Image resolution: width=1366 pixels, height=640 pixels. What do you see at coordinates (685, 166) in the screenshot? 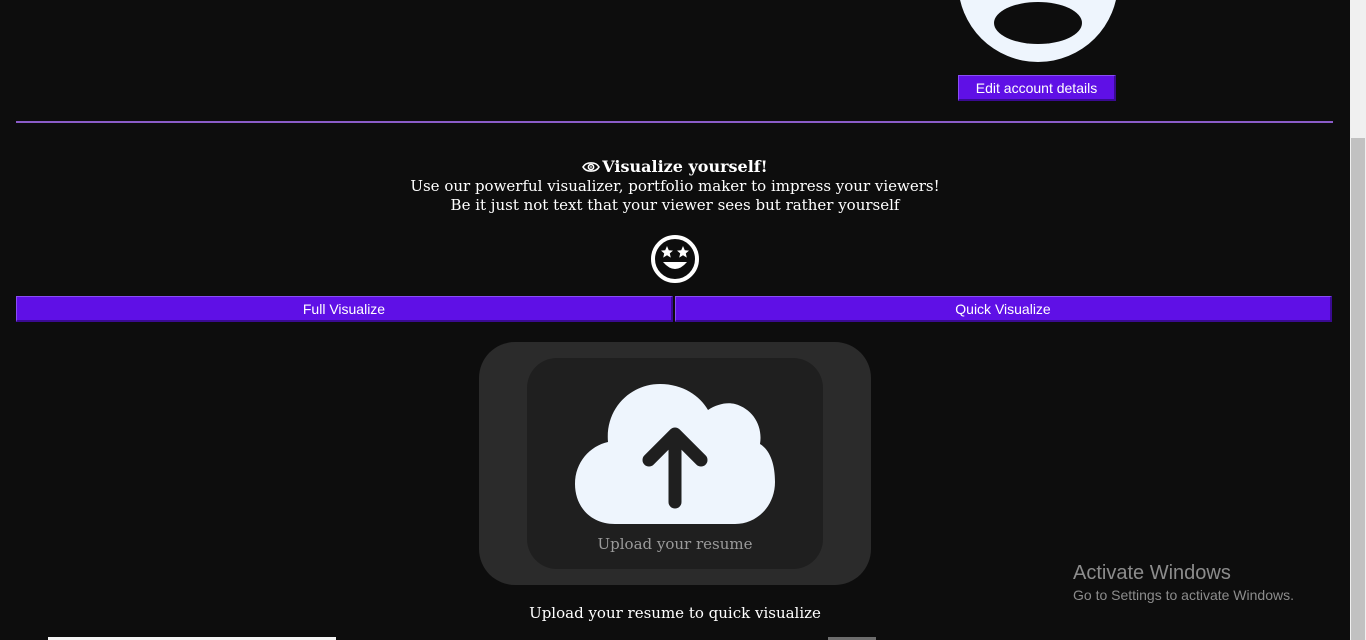
I see `visualize-title: Visualize yourself!` at bounding box center [685, 166].